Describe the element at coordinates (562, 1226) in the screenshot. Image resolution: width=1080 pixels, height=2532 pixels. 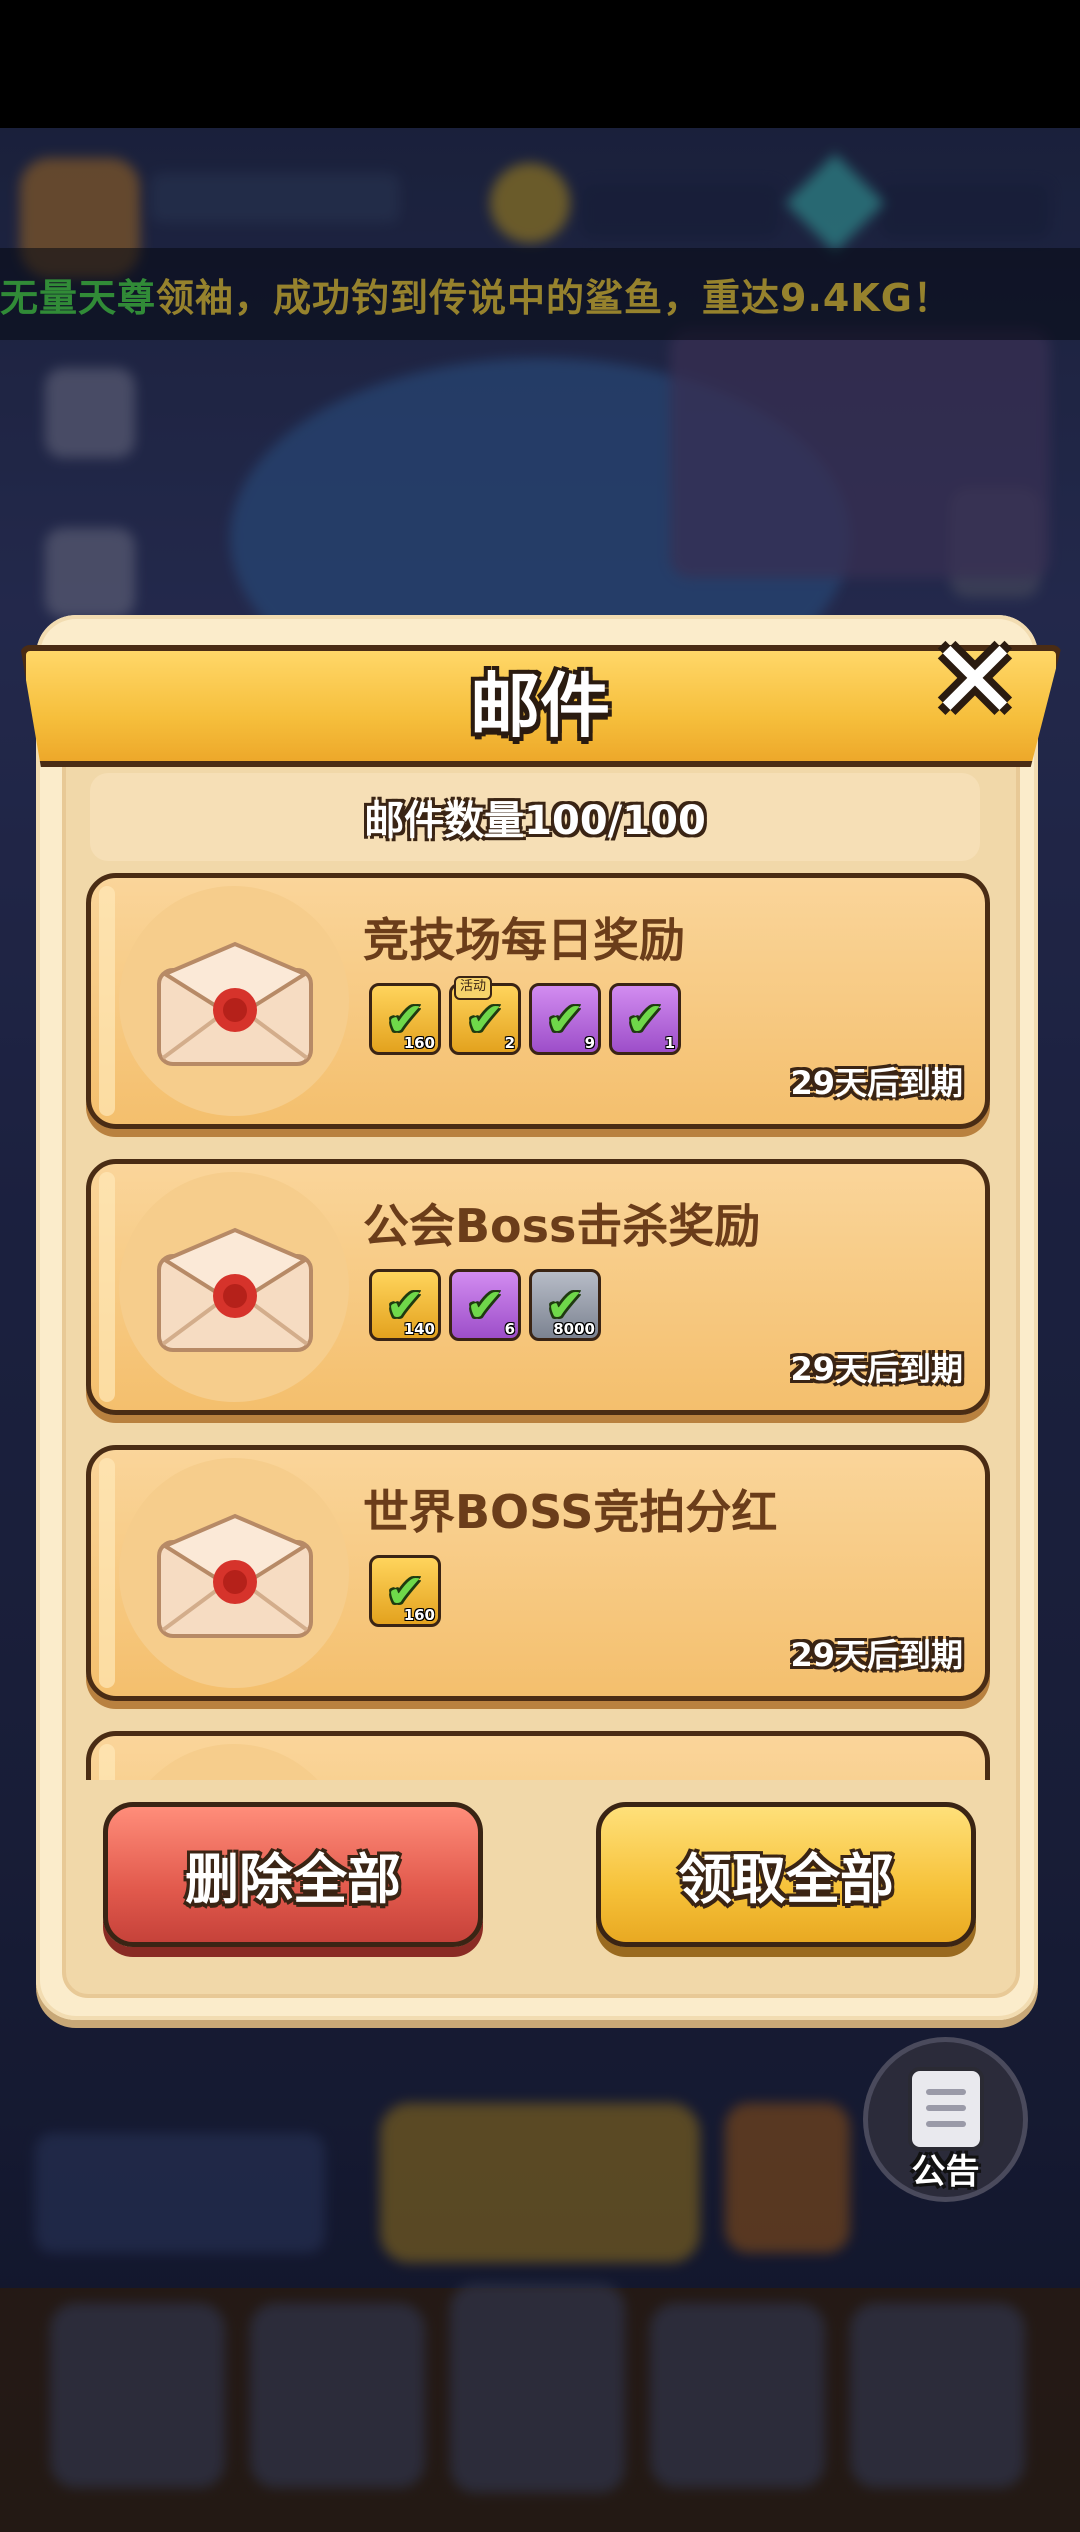
I see `mail-title: 公会Boss击杀奖励` at that location.